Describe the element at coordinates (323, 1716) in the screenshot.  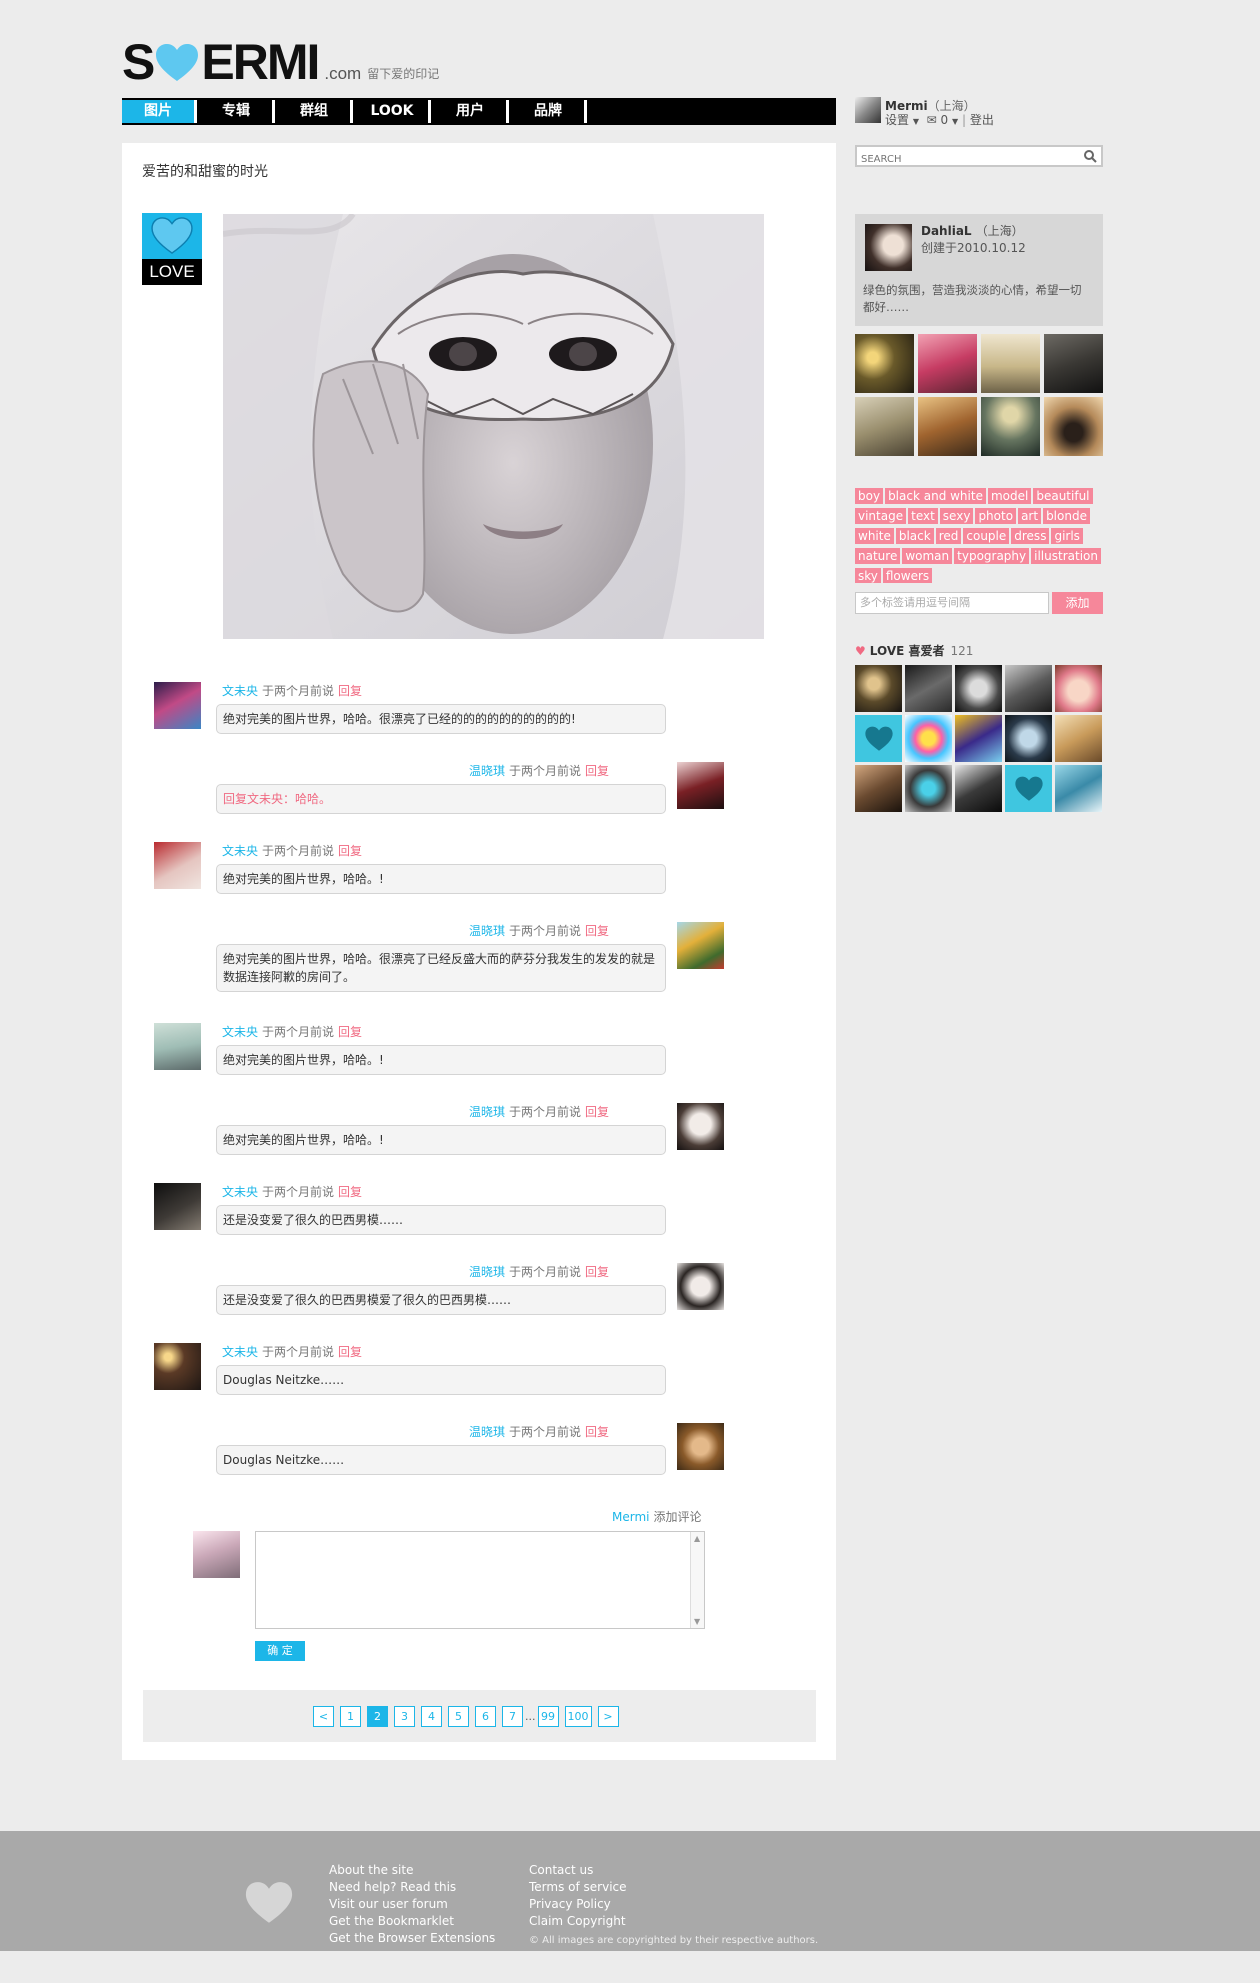
I see `prev-page-button: <` at that location.